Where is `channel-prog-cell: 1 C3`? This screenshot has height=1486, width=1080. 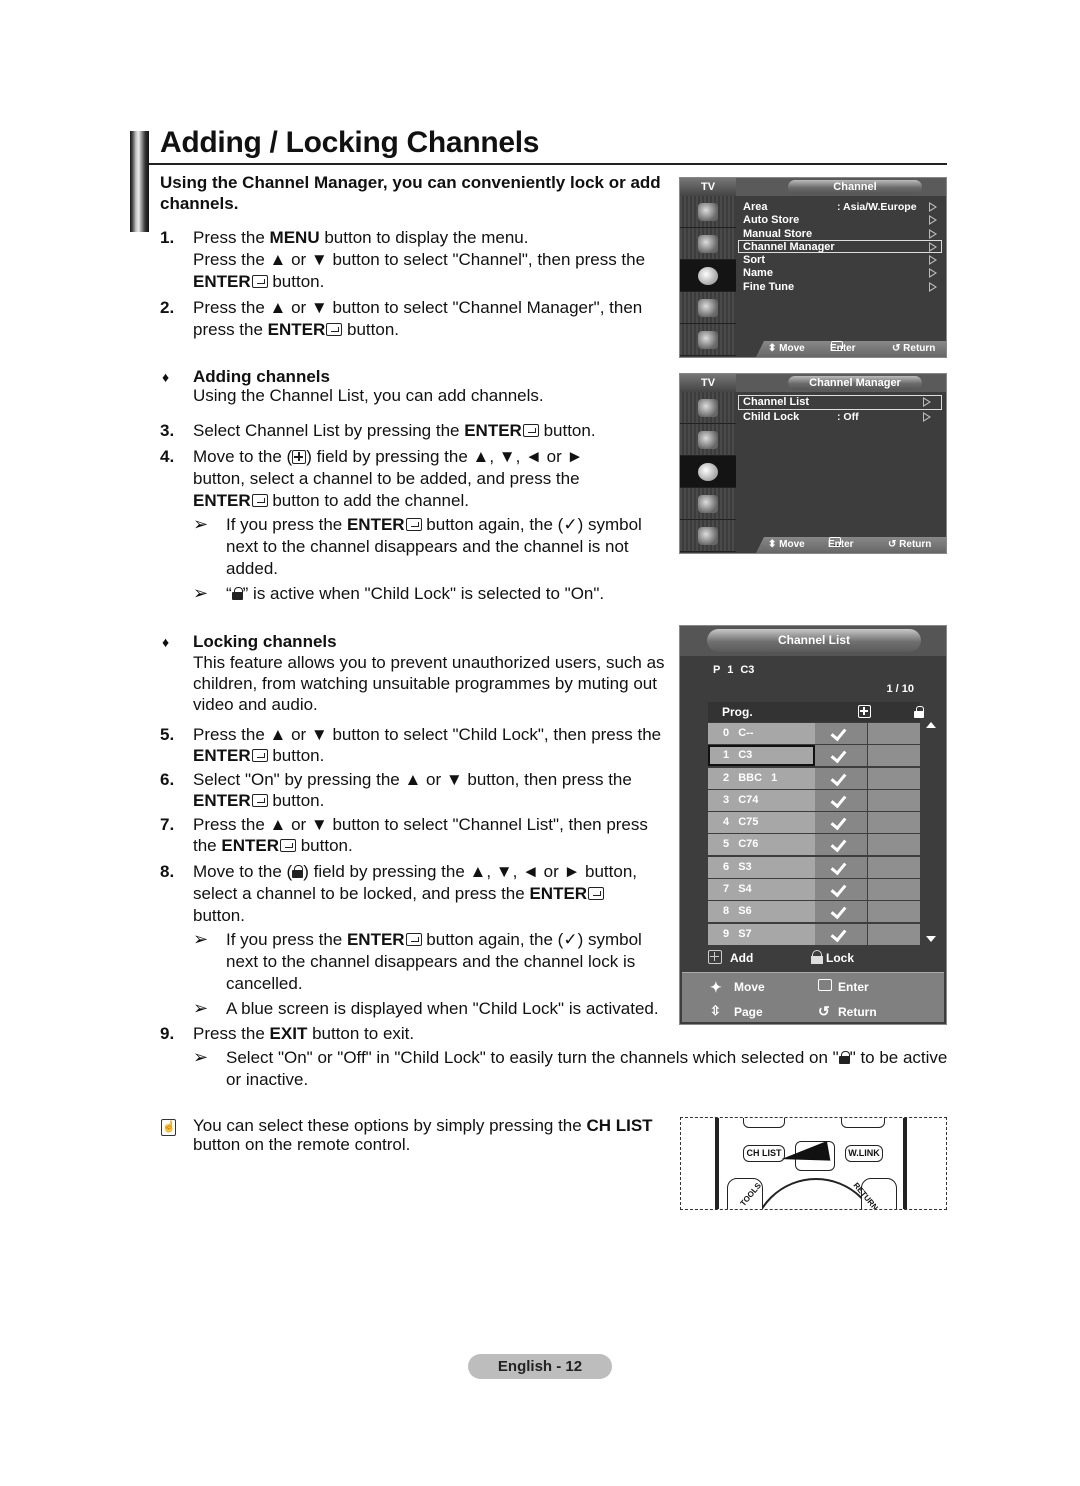 channel-prog-cell: 1 C3 is located at coordinates (761, 756).